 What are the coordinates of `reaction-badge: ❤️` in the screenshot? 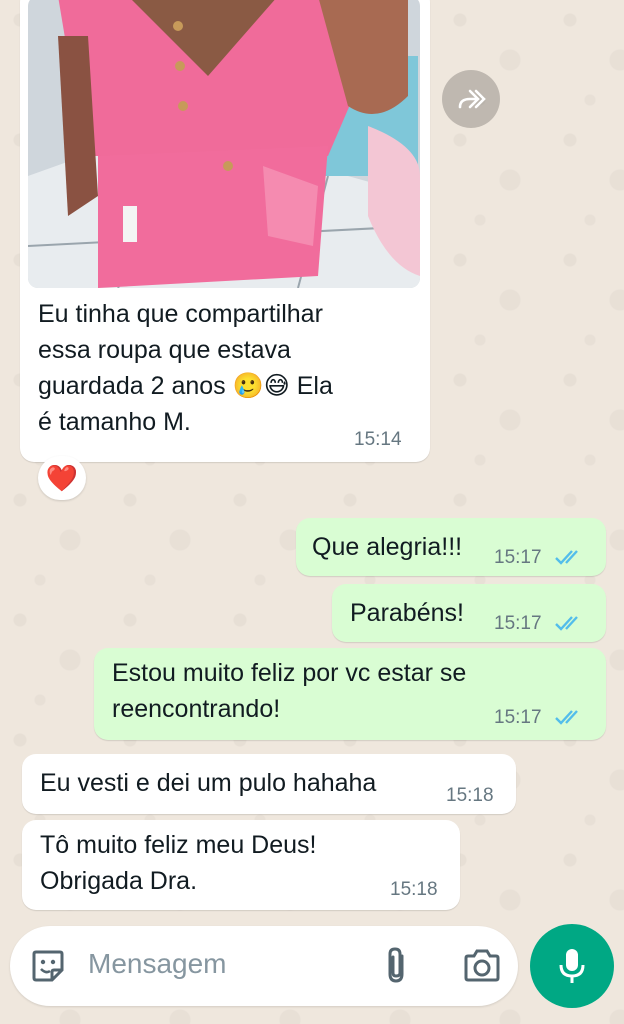 It's located at (62, 478).